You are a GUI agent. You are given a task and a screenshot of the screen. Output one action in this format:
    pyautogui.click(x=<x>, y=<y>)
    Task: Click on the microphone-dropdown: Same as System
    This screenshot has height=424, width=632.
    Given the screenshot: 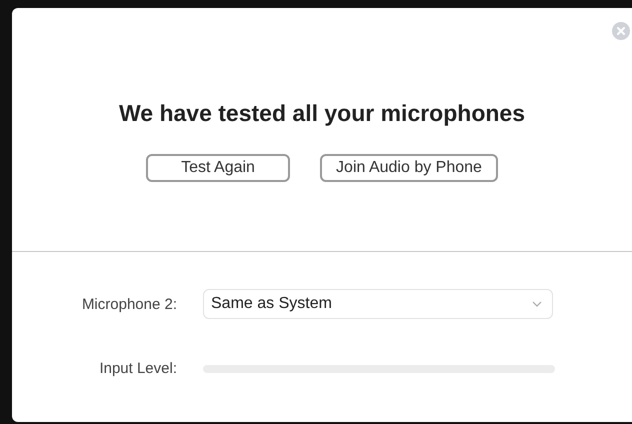 What is the action you would take?
    pyautogui.click(x=378, y=304)
    